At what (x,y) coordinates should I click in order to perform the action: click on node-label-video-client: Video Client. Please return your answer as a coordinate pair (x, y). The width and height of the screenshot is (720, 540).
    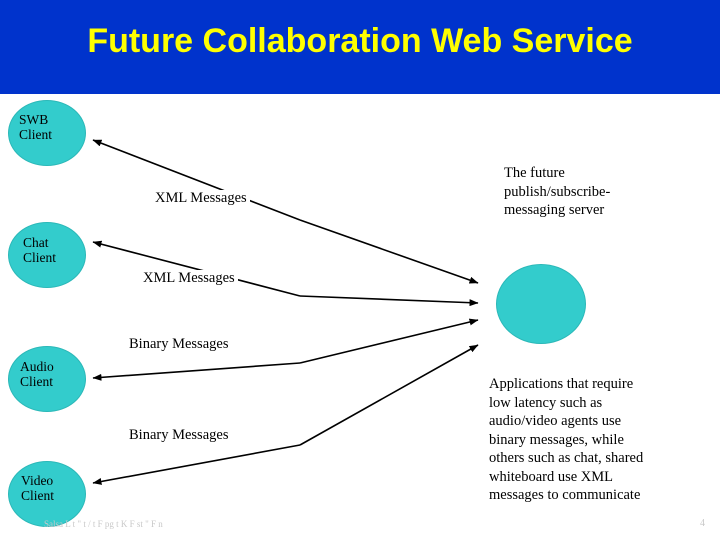
    Looking at the image, I should click on (37, 488).